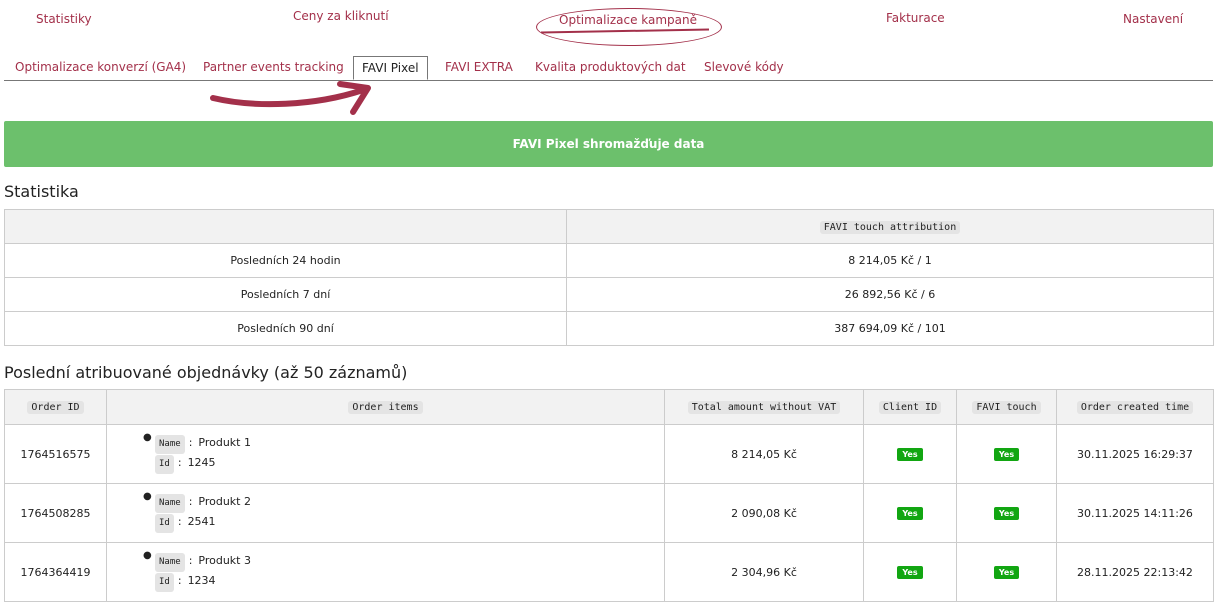 Image resolution: width=1217 pixels, height=604 pixels. What do you see at coordinates (385, 513) in the screenshot?
I see `order-items: ● Name: Produkt 2 Id:2541` at bounding box center [385, 513].